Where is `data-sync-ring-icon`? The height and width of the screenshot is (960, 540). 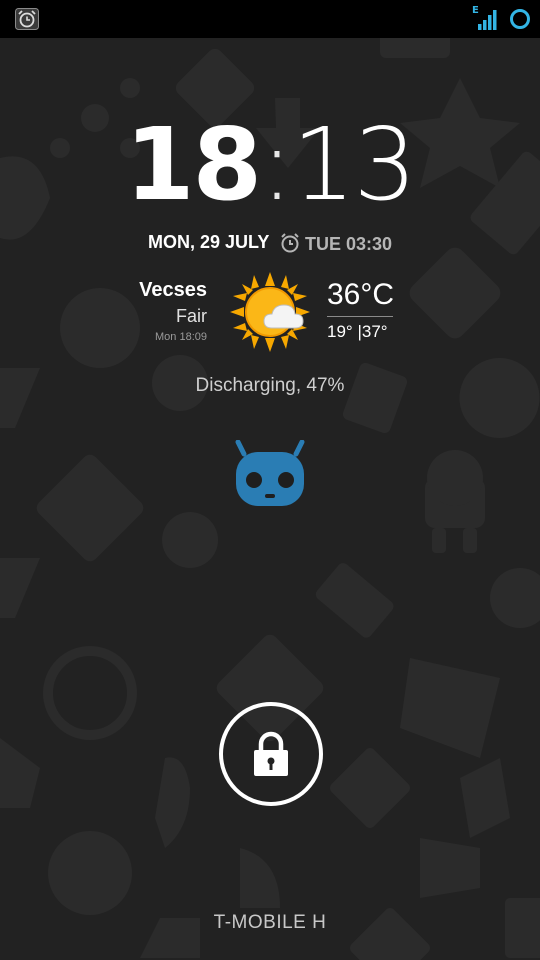
data-sync-ring-icon is located at coordinates (520, 19).